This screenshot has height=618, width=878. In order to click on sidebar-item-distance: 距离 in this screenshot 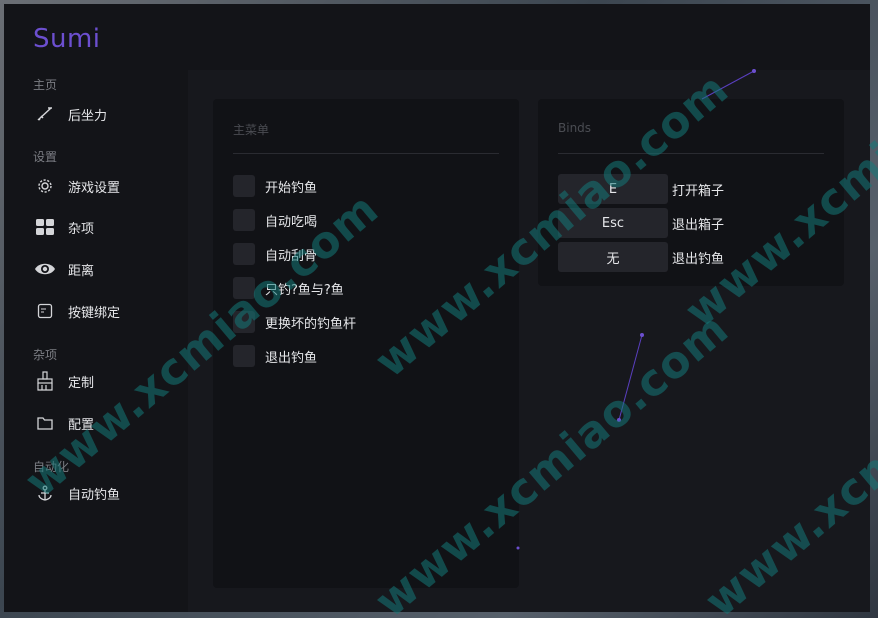, I will do `click(109, 269)`.